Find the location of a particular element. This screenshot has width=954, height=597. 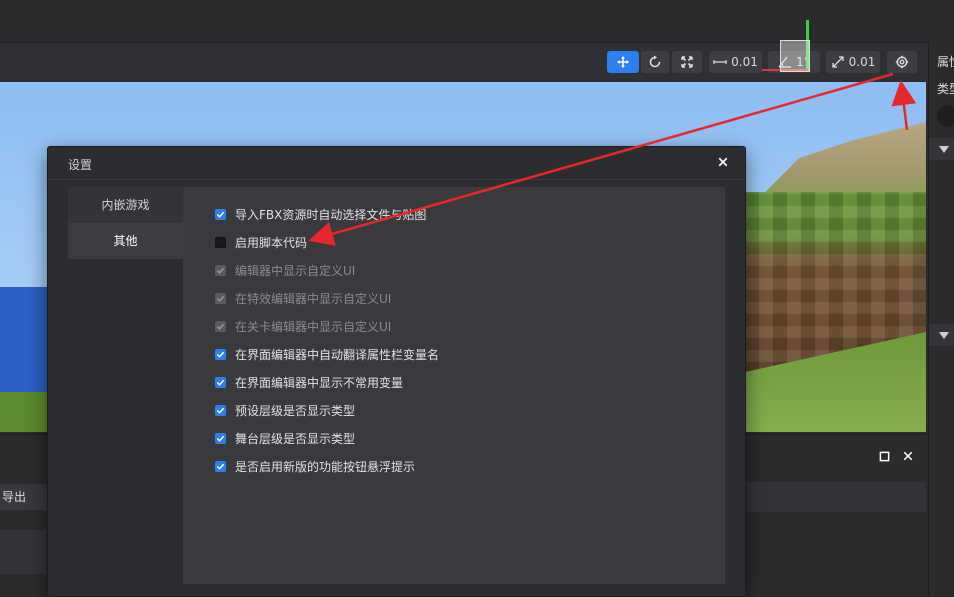

option-label: 导入FBX资源时自动选择文件与贴图 is located at coordinates (331, 214).